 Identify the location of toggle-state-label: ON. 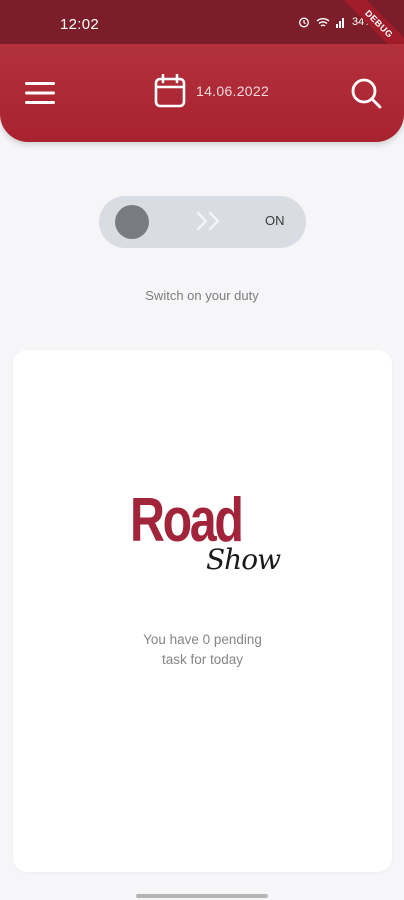
(275, 220).